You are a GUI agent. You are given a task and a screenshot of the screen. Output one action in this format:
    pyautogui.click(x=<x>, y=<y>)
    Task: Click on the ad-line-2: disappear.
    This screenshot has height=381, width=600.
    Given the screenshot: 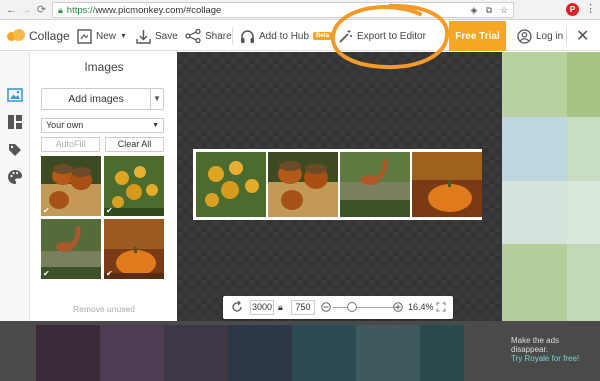 What is the action you would take?
    pyautogui.click(x=529, y=349)
    